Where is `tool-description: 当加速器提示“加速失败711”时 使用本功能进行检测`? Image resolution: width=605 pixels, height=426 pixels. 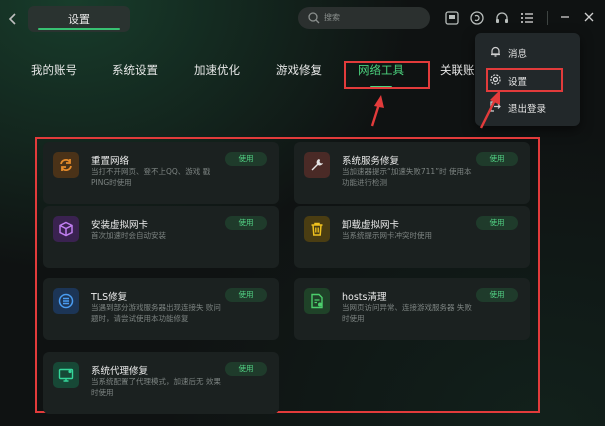
tool-description: 当加速器提示“加速失败711”时 使用本功能进行检测 is located at coordinates (407, 177).